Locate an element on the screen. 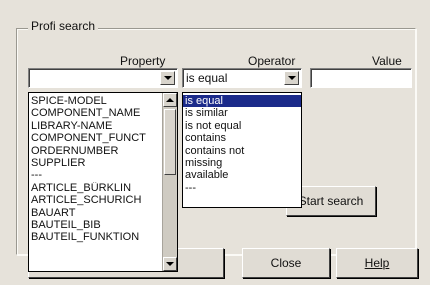  value-label: Value is located at coordinates (387, 61).